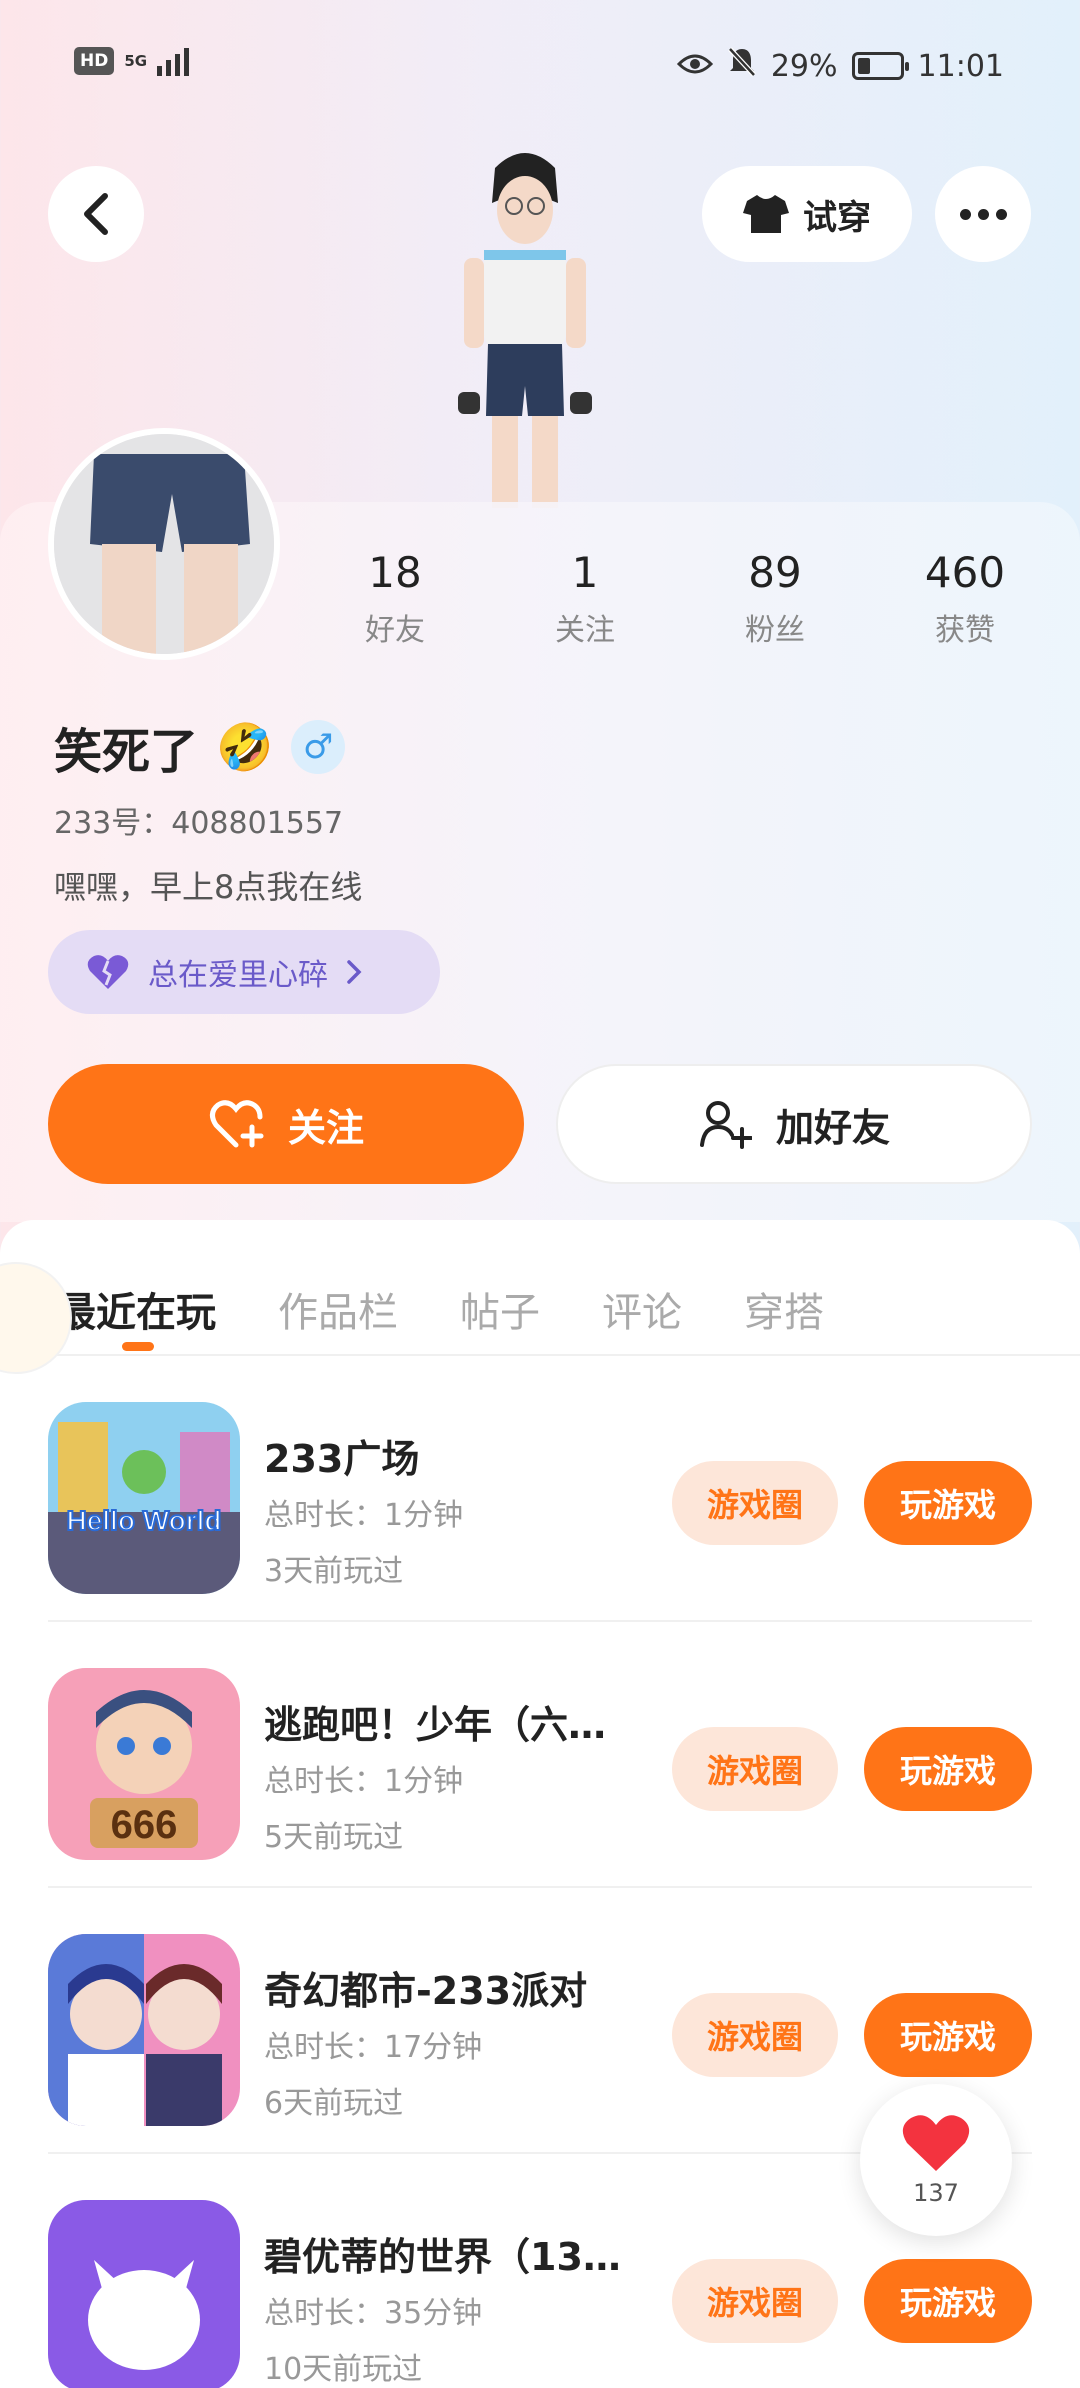 The image size is (1080, 2388). I want to click on game-last-played: 3天前玩过, so click(334, 1571).